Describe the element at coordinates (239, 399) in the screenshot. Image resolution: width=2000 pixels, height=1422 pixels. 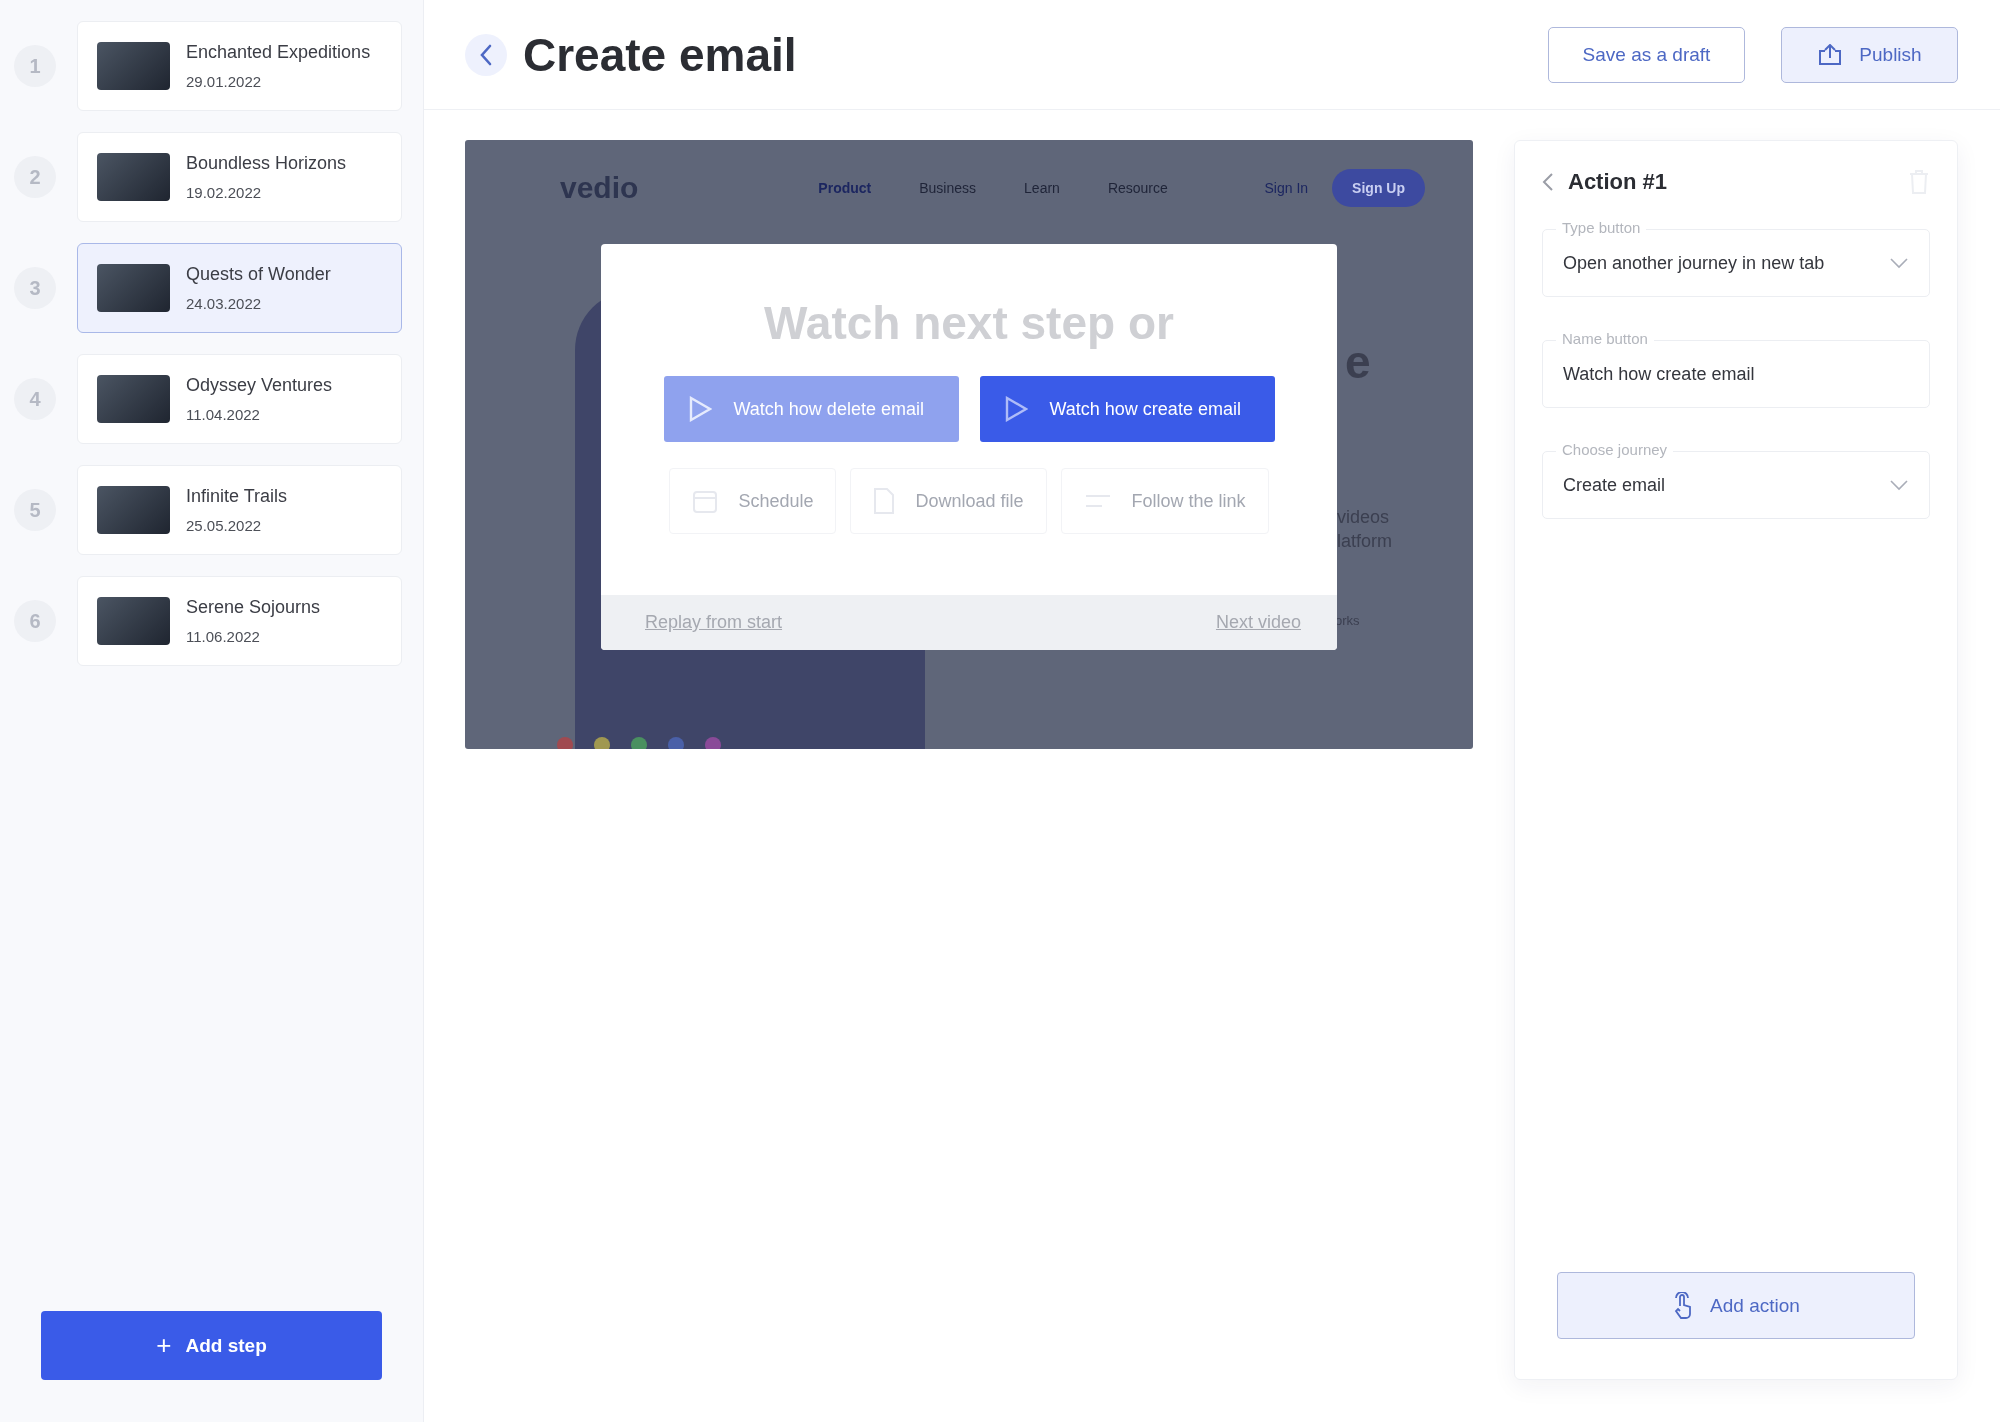
I see `step-card: Odyssey Ventures 11.04.2022` at that location.